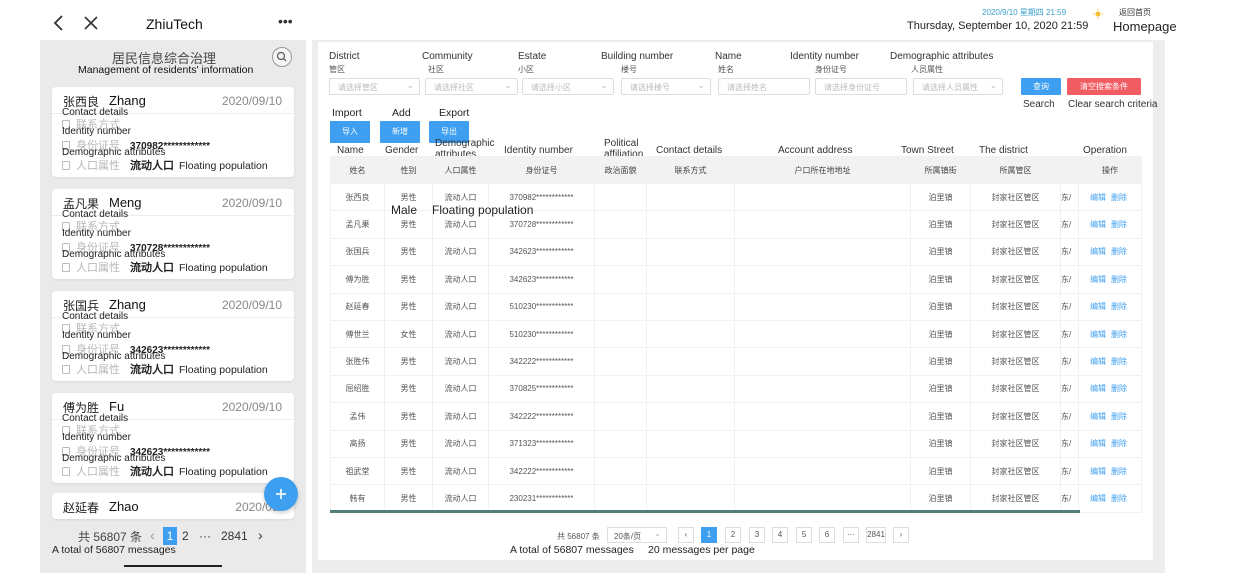 Image resolution: width=1251 pixels, height=579 pixels. Describe the element at coordinates (764, 86) in the screenshot. I see `filter-select: 请选择姓名` at that location.